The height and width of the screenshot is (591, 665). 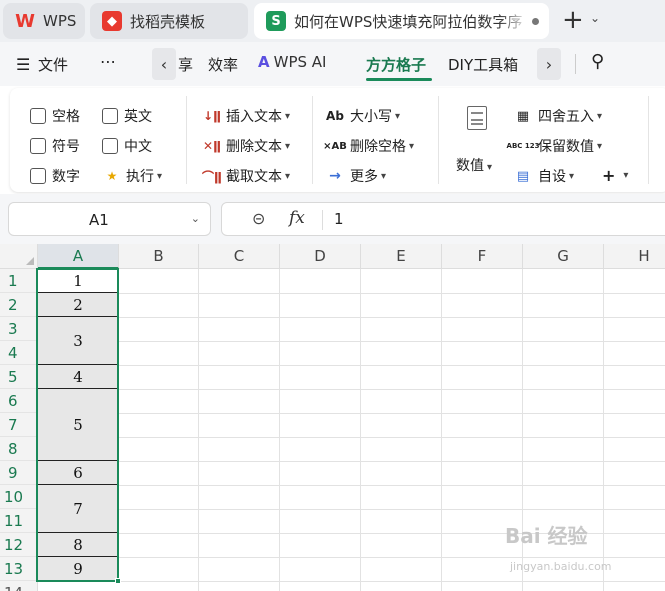 What do you see at coordinates (78, 569) in the screenshot?
I see `cell-a13: 9` at bounding box center [78, 569].